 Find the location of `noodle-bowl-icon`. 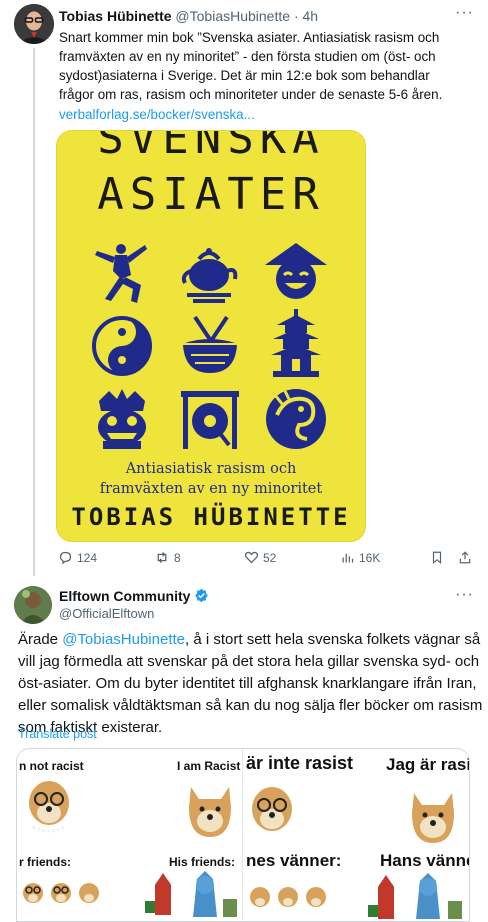

noodle-bowl-icon is located at coordinates (210, 344).